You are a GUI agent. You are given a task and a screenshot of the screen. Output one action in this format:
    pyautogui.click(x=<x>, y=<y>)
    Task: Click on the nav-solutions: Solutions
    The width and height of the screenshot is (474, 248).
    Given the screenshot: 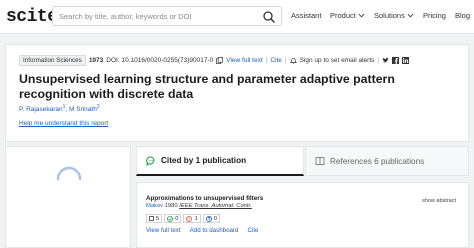 What is the action you would take?
    pyautogui.click(x=394, y=15)
    